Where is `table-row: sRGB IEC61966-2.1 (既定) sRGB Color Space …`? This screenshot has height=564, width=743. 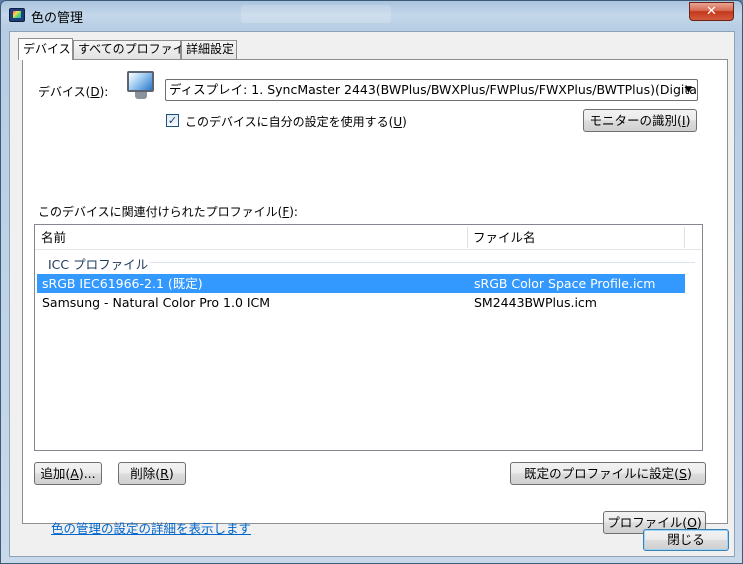 table-row: sRGB IEC61966-2.1 (既定) sRGB Color Space … is located at coordinates (361, 283).